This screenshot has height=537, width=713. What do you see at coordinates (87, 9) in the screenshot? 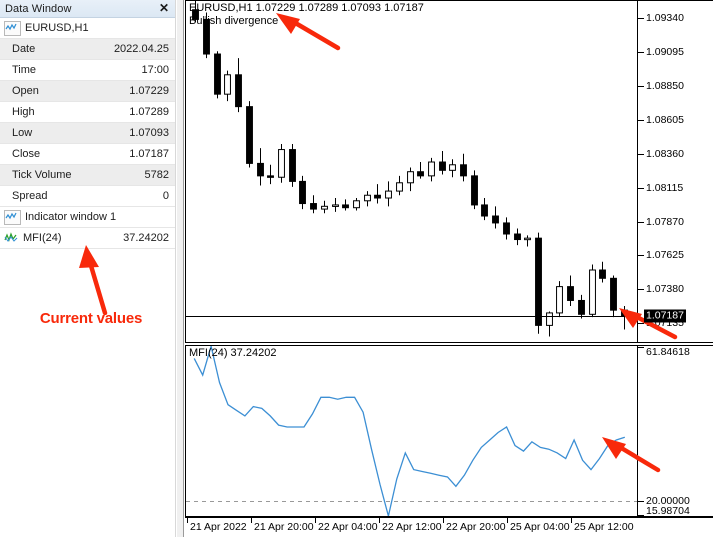
I see `data-window-titlebar: Data Window ✕` at bounding box center [87, 9].